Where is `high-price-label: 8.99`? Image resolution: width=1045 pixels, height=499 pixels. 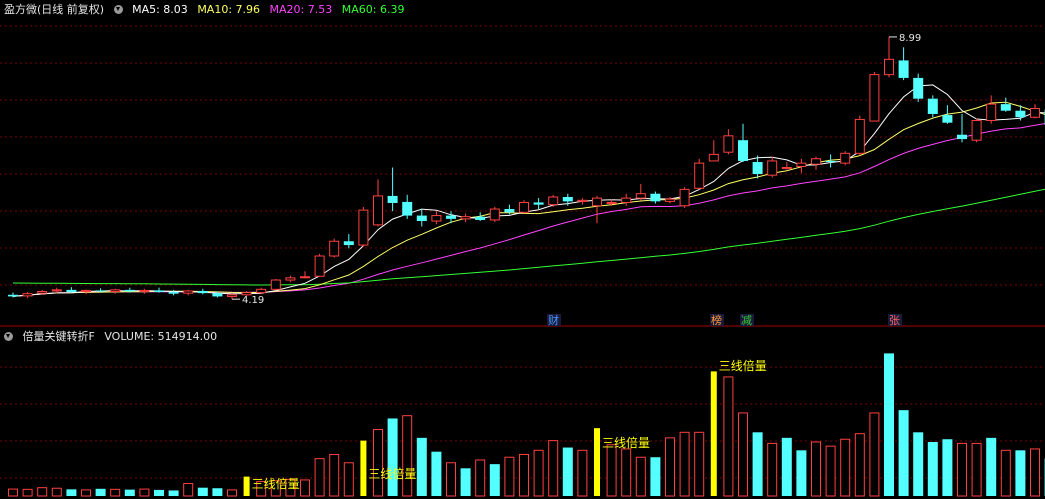 high-price-label: 8.99 is located at coordinates (910, 38).